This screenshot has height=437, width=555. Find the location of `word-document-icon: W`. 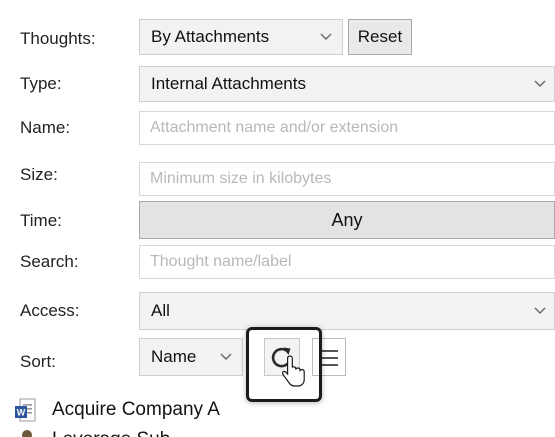

word-document-icon: W is located at coordinates (25, 410).